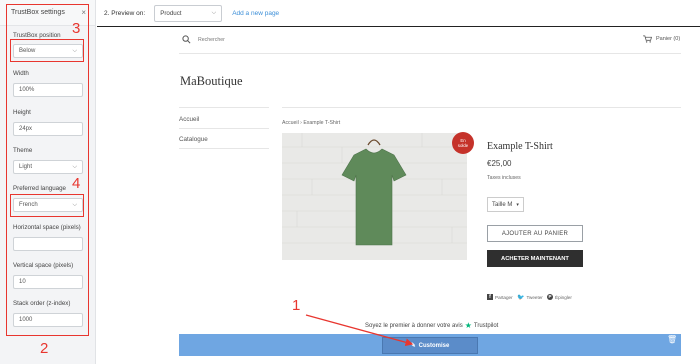 Image resolution: width=700 pixels, height=364 pixels. What do you see at coordinates (186, 39) in the screenshot?
I see `search-icon` at bounding box center [186, 39].